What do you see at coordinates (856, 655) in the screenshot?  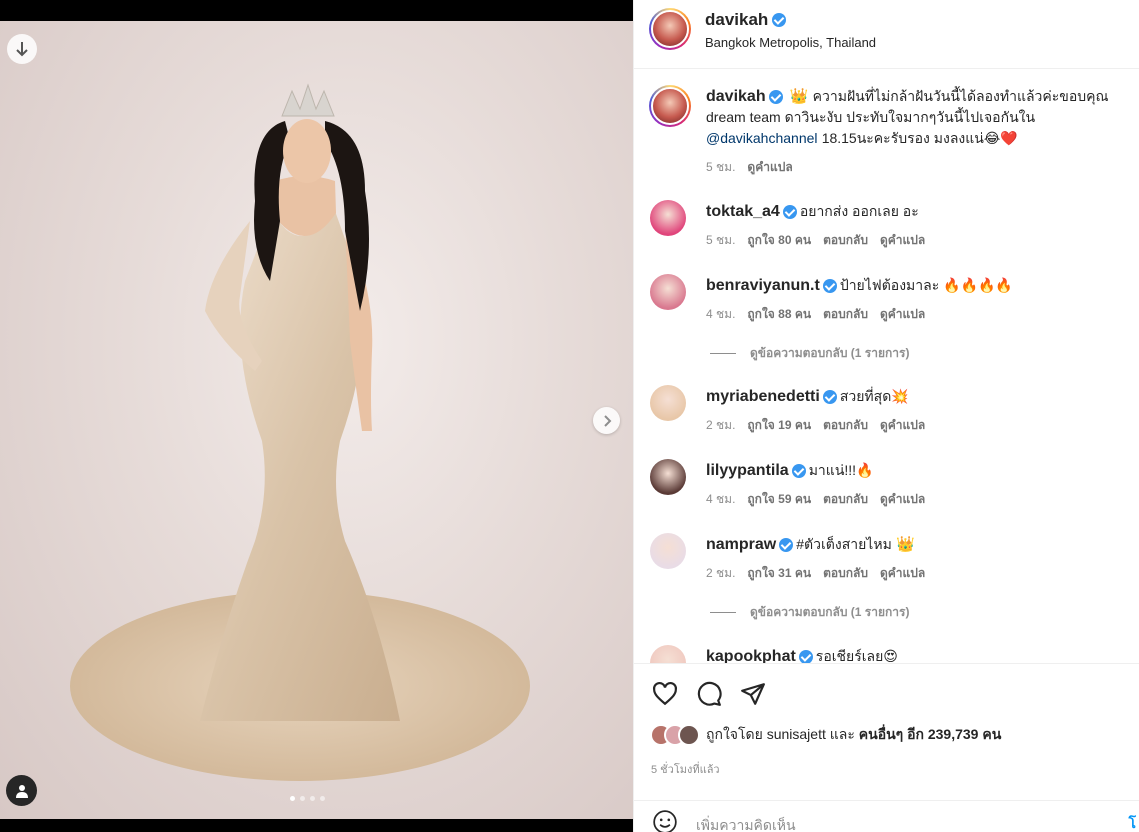 I see `comment-text: รอเชียร์เลย😍` at bounding box center [856, 655].